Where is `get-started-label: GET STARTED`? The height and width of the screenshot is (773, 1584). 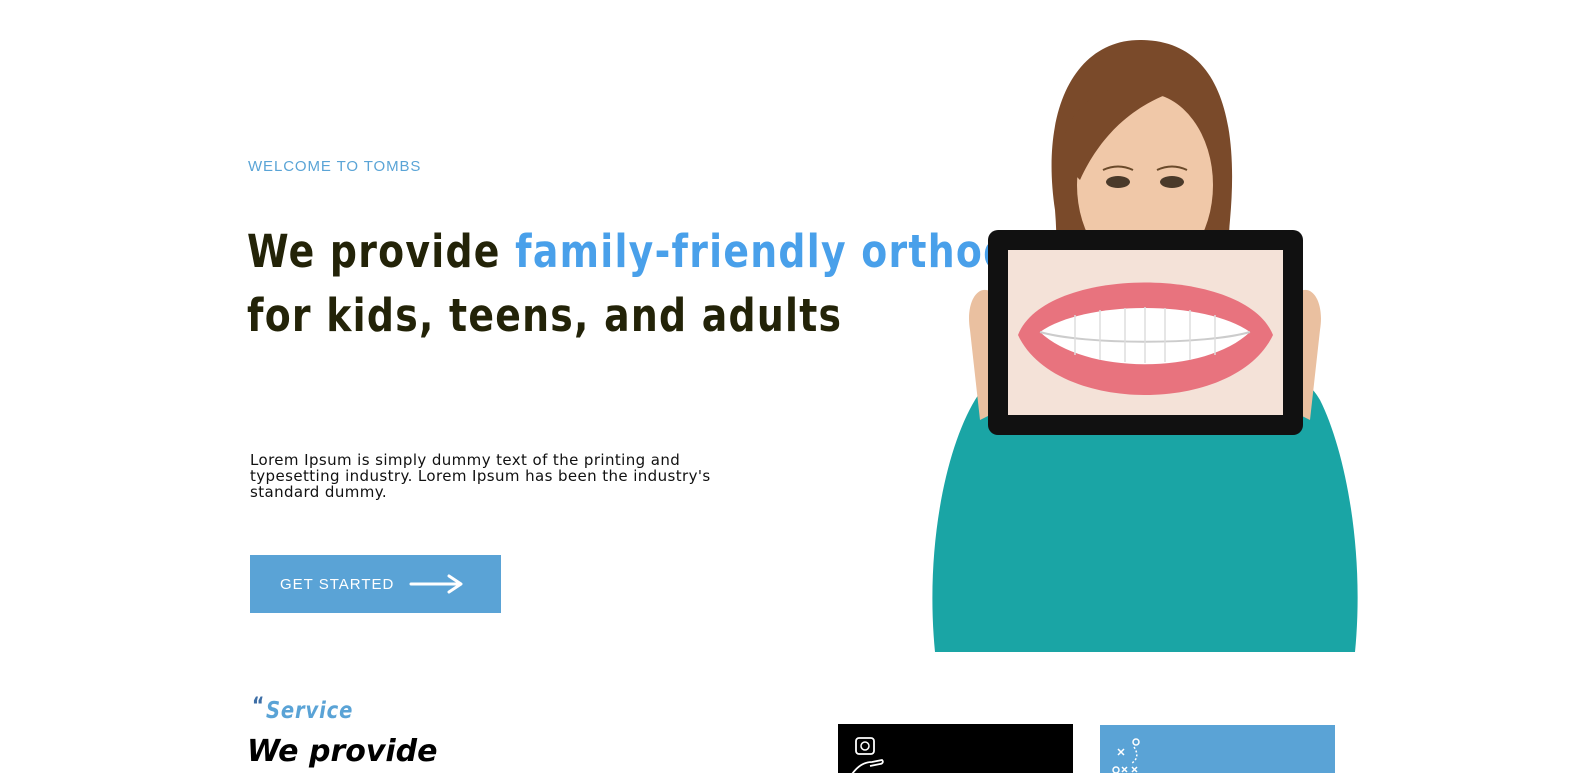
get-started-label: GET STARTED is located at coordinates (337, 584).